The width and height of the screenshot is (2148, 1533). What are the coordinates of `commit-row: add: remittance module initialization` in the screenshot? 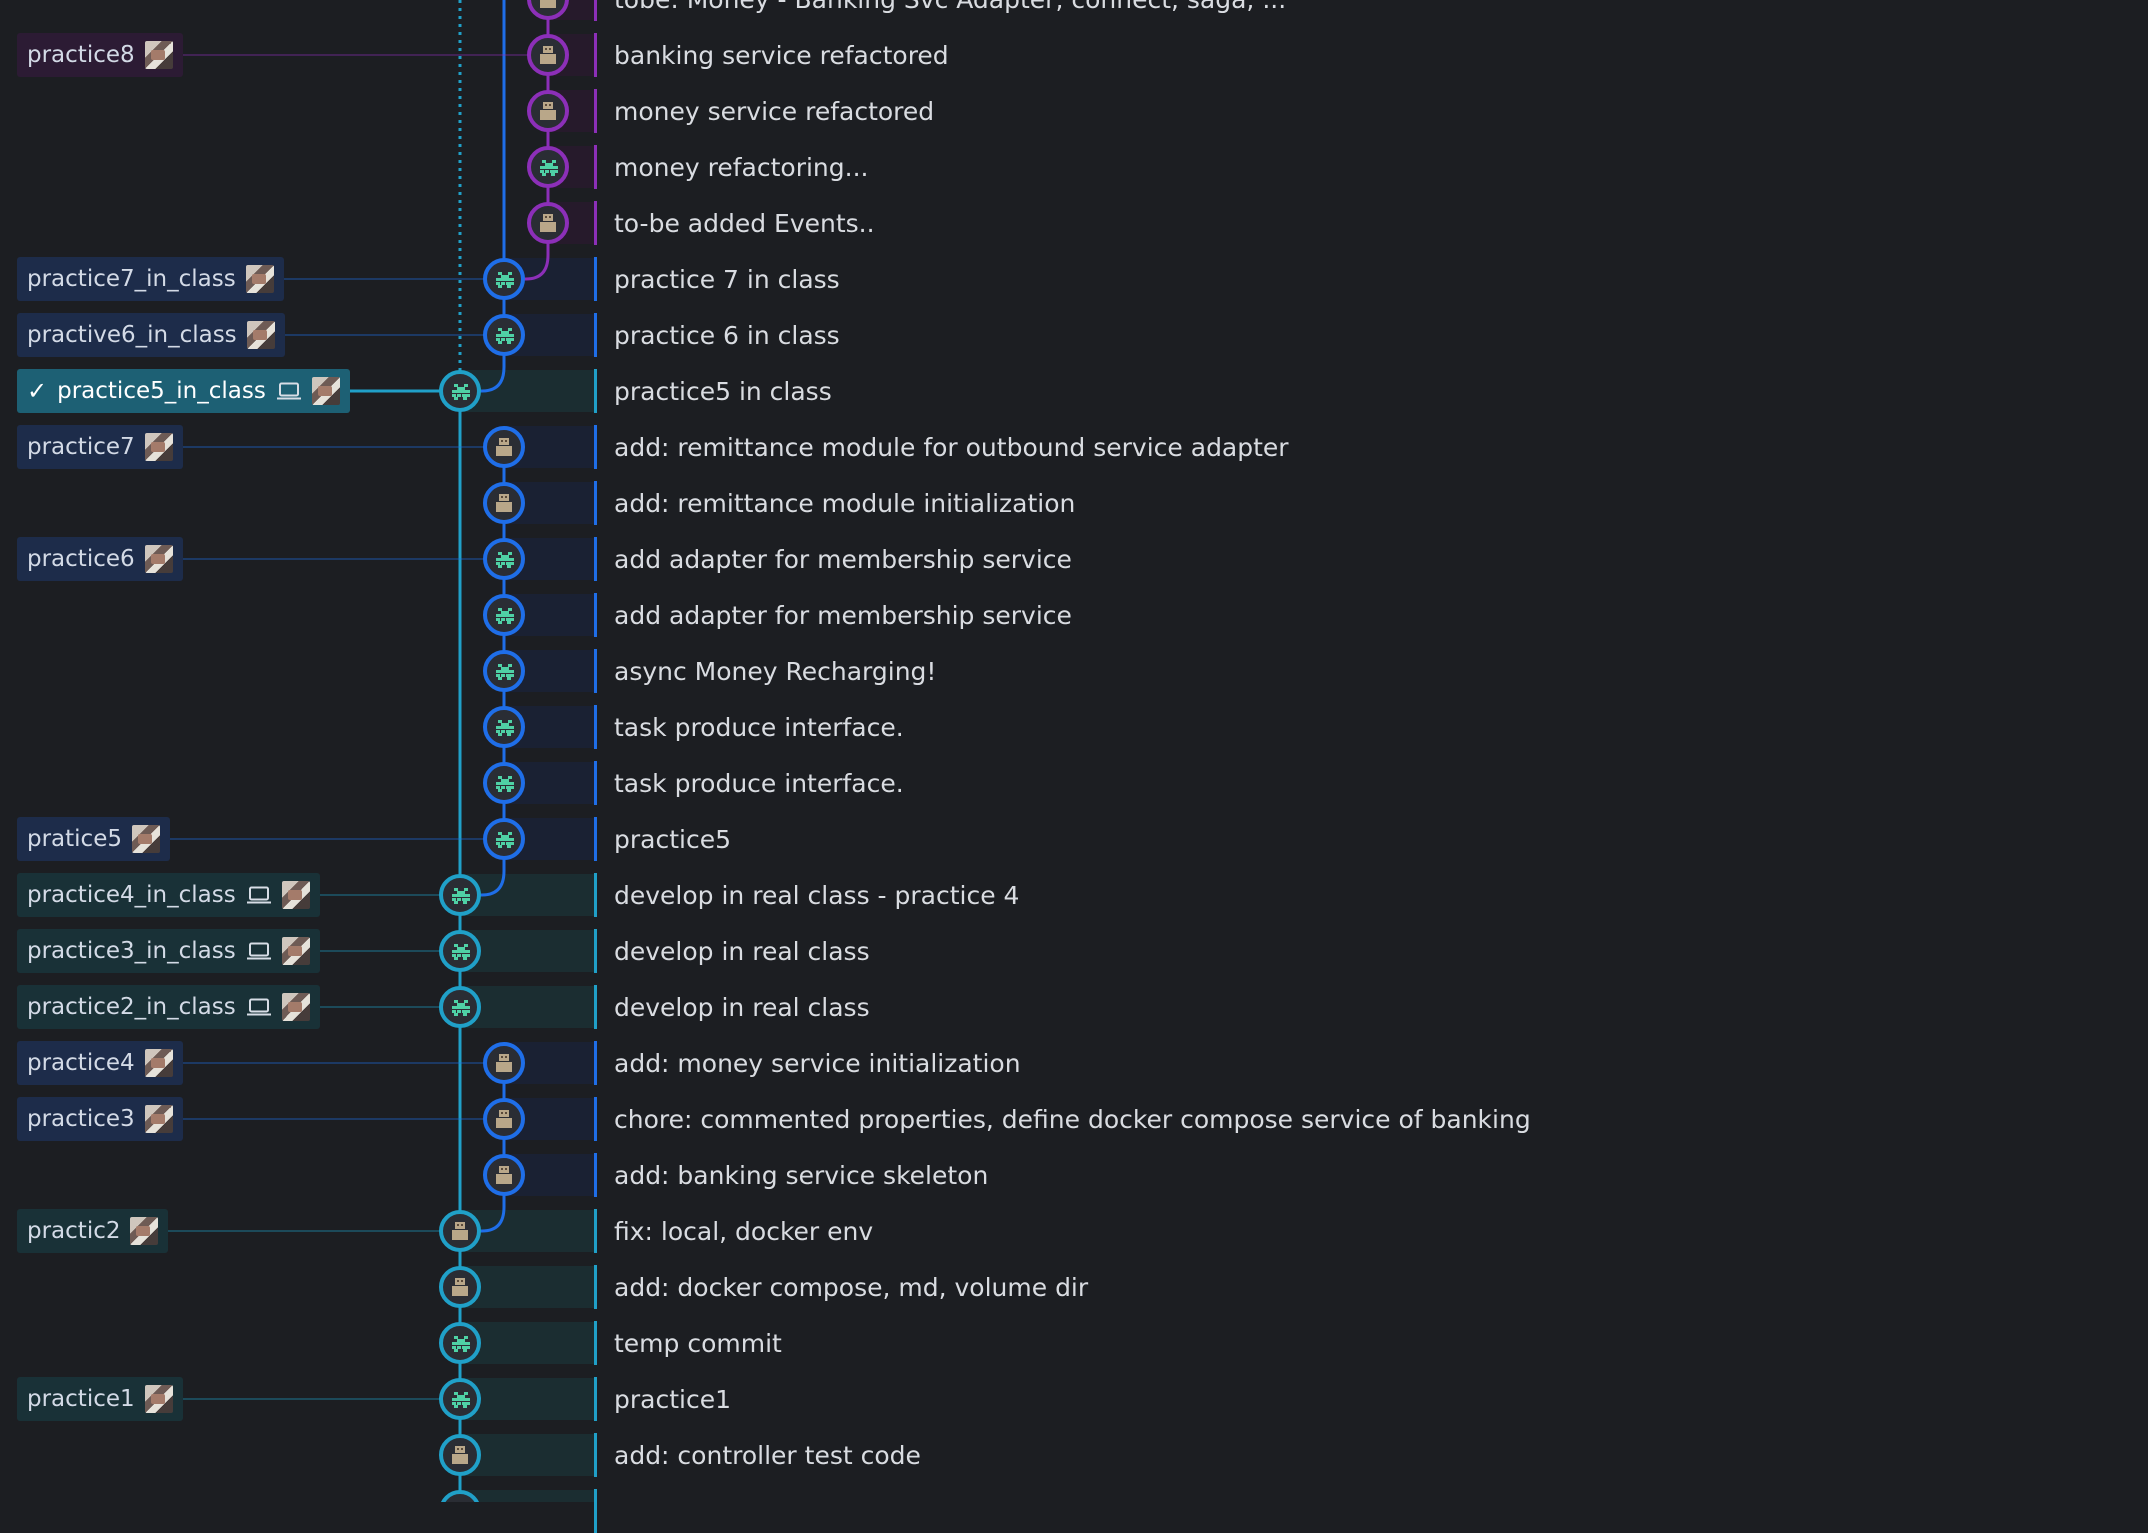 It's located at (834, 503).